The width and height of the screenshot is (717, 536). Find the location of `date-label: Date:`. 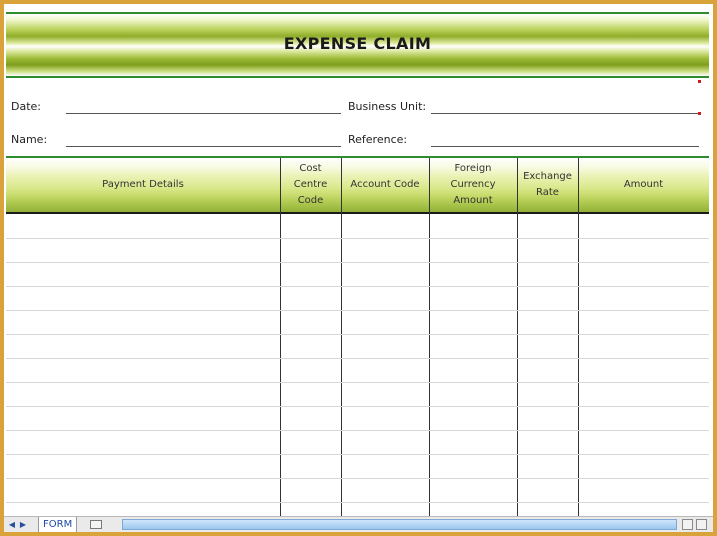

date-label: Date: is located at coordinates (26, 106).